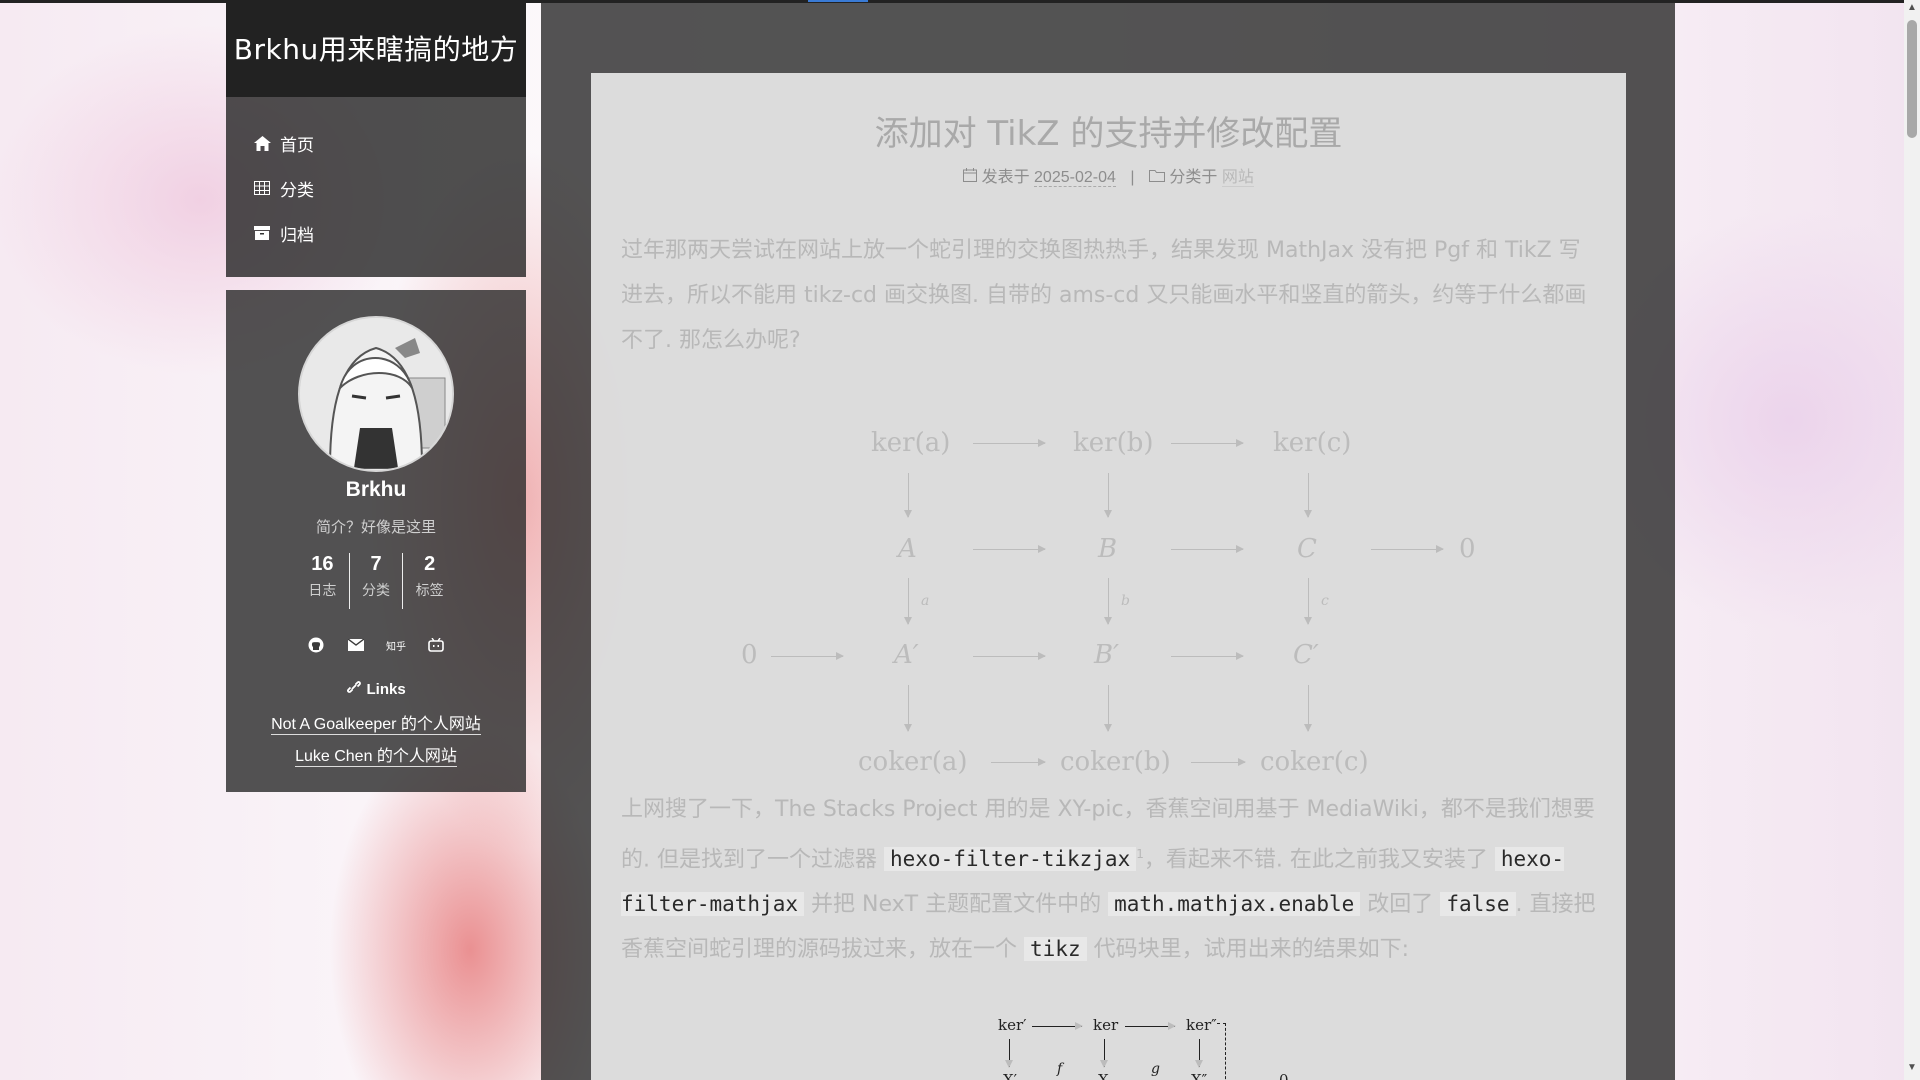  Describe the element at coordinates (1113, 443) in the screenshot. I see `diagram-node: ker(b)` at that location.